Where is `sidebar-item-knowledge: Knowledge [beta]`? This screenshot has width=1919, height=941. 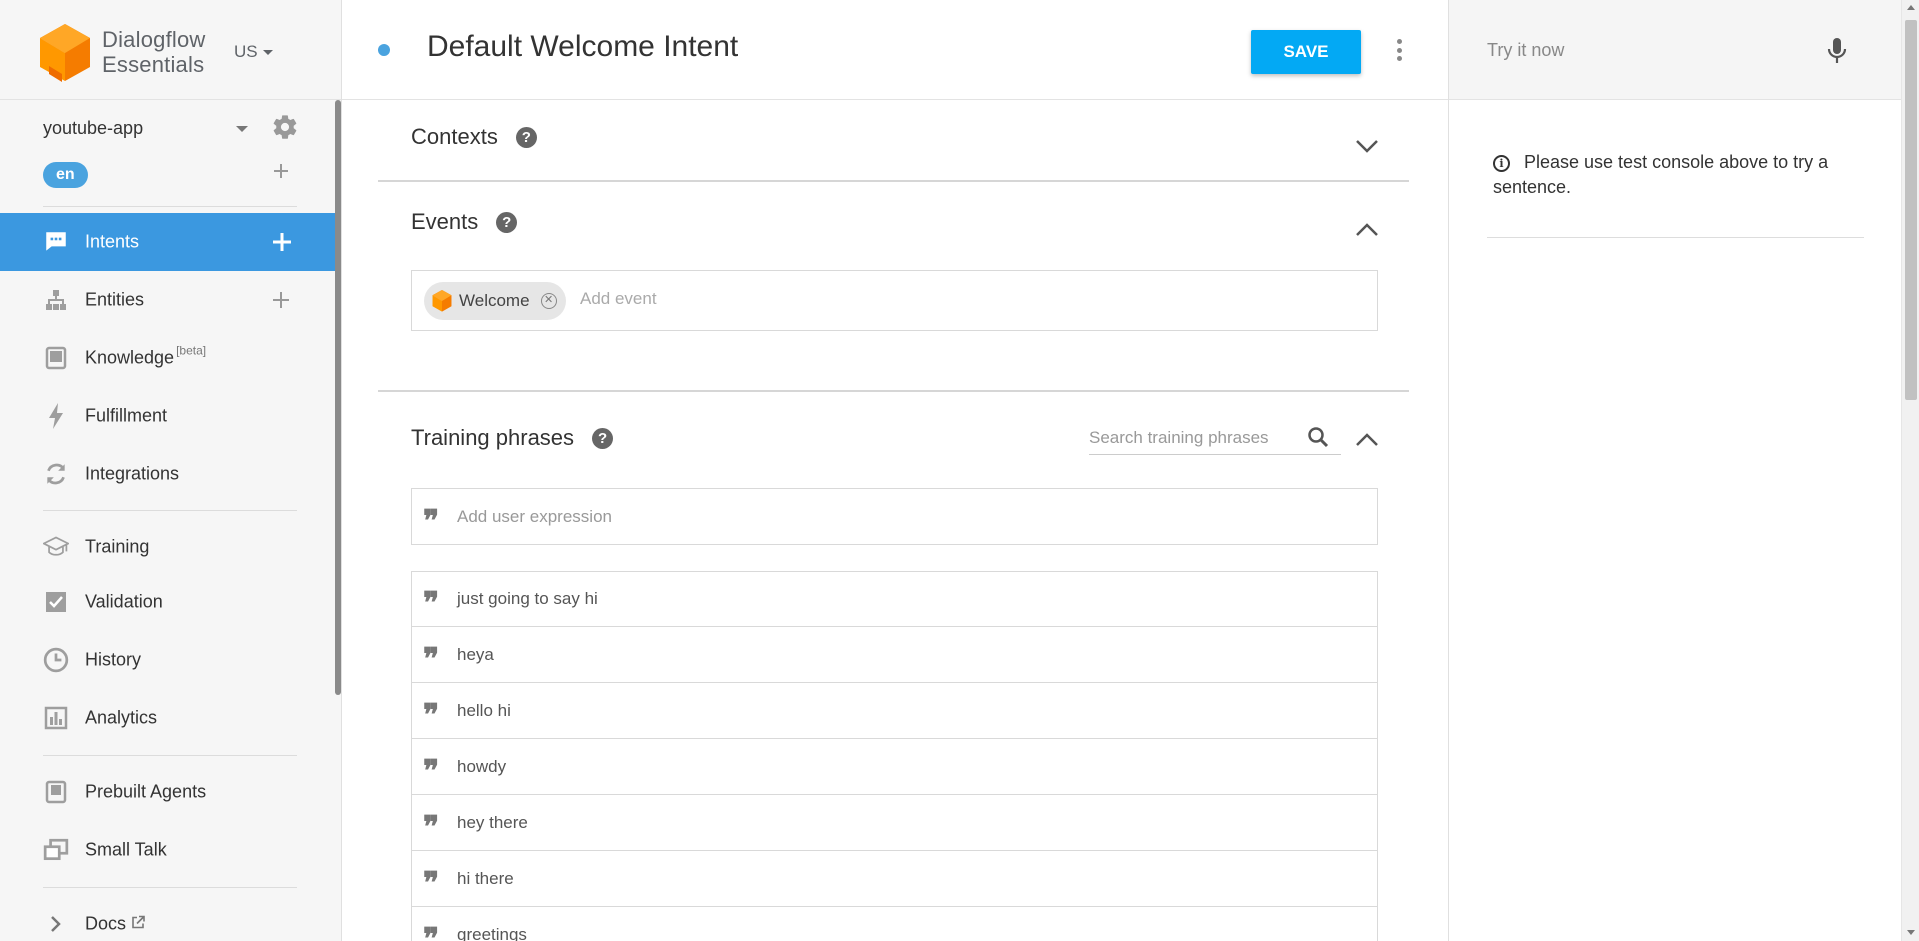 sidebar-item-knowledge: Knowledge [beta] is located at coordinates (167, 358).